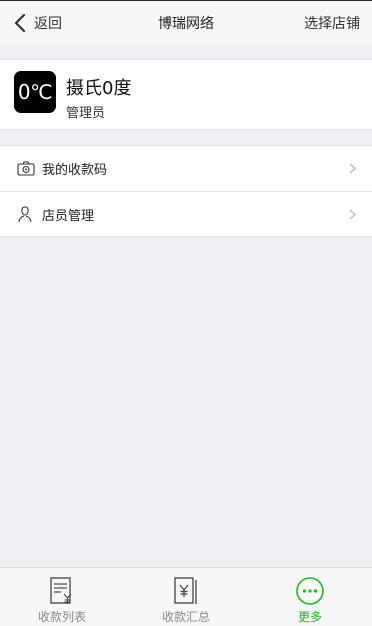  What do you see at coordinates (186, 593) in the screenshot?
I see `receipt-summary-icon` at bounding box center [186, 593].